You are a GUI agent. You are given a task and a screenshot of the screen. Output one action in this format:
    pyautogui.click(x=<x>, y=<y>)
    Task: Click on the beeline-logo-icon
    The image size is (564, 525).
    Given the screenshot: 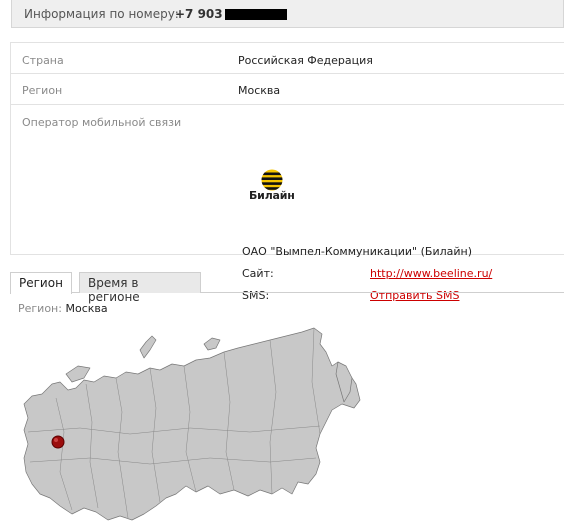 What is the action you would take?
    pyautogui.click(x=272, y=180)
    